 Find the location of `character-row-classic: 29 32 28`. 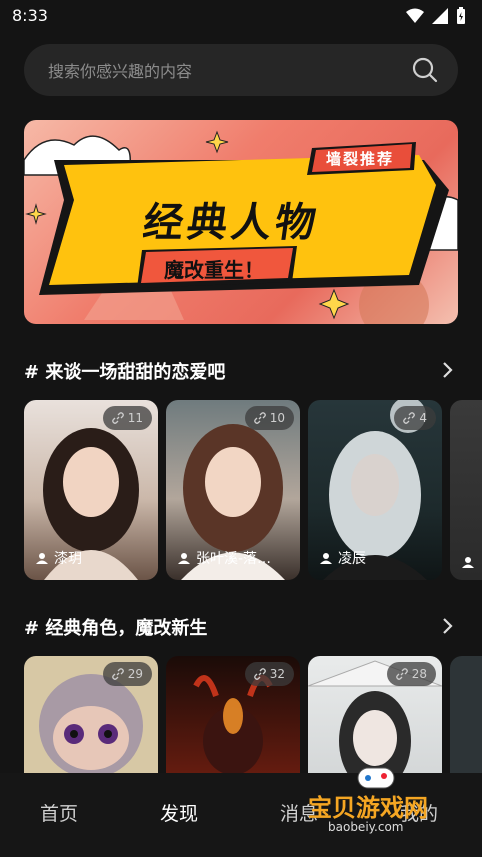

character-row-classic: 29 32 28 is located at coordinates (253, 714).